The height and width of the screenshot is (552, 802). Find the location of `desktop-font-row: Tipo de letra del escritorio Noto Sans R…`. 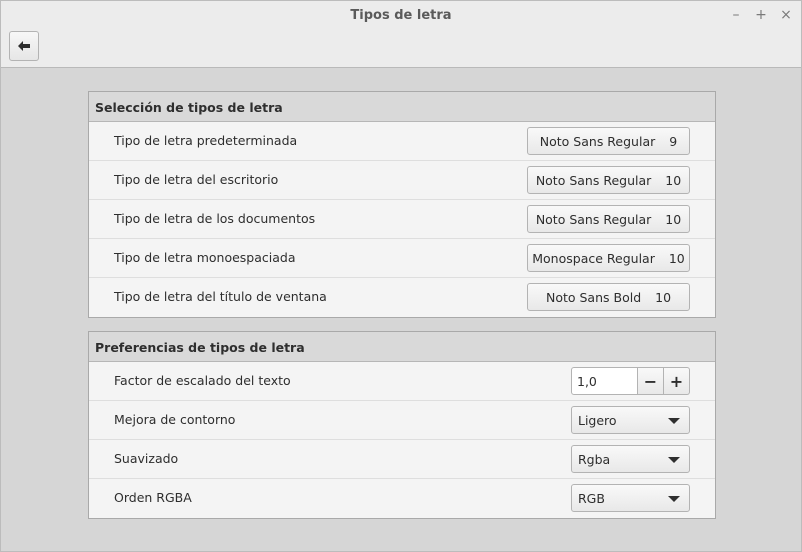

desktop-font-row: Tipo de letra del escritorio Noto Sans R… is located at coordinates (402, 180).